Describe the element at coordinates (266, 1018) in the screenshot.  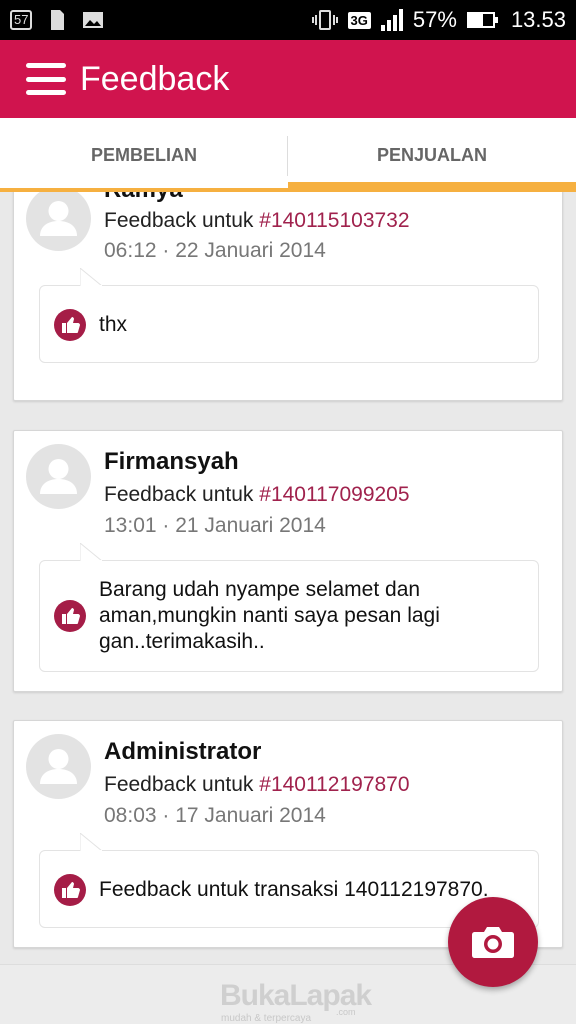
I see `brand-tagline: mudah & terpercaya` at that location.